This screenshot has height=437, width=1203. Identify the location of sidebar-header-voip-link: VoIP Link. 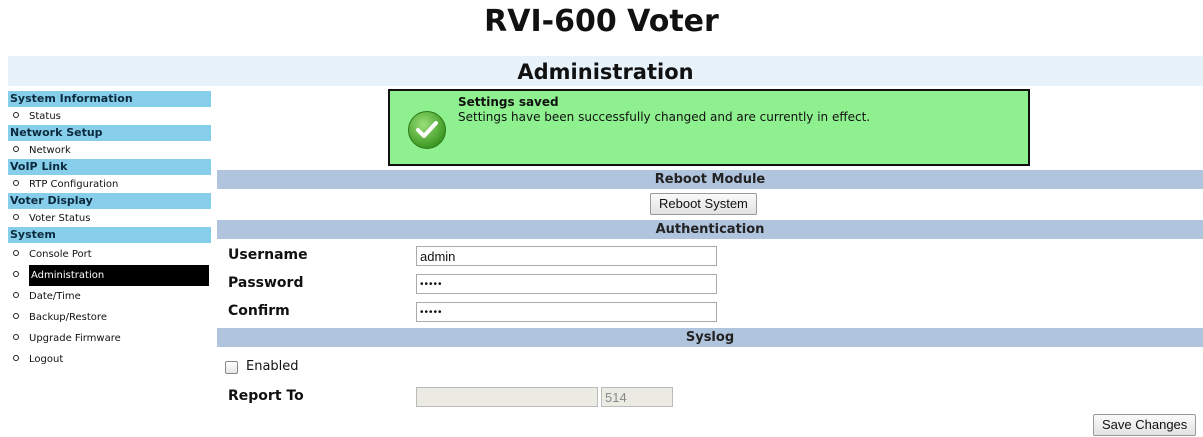
(109, 167).